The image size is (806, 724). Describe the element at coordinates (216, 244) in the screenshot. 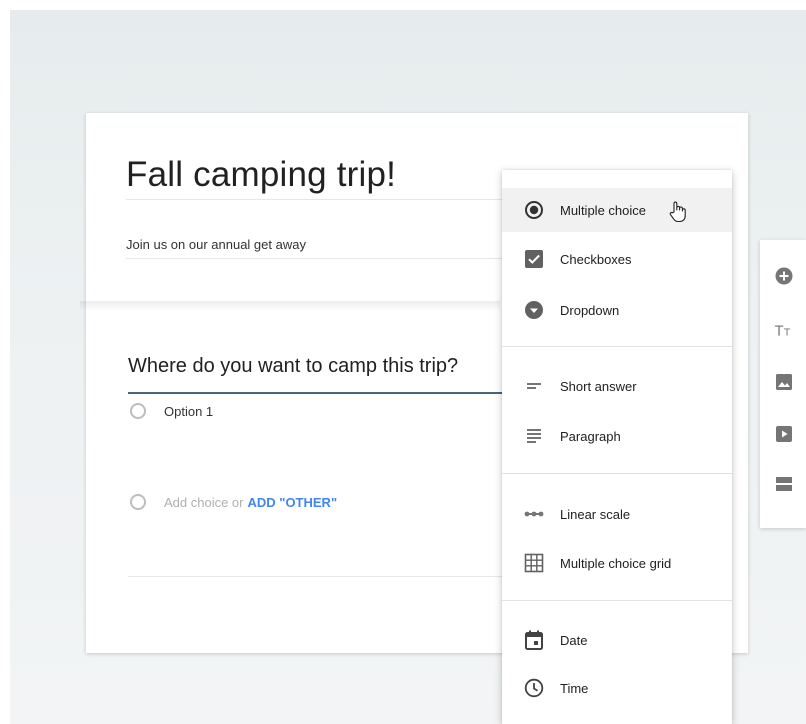

I see `form-description: Join us on our annual get away` at that location.